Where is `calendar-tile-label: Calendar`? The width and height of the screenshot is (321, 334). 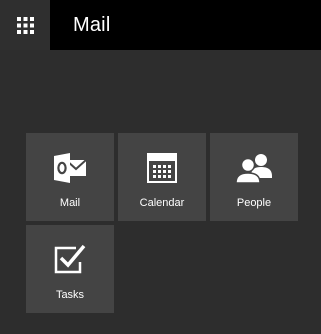 calendar-tile-label: Calendar is located at coordinates (162, 203).